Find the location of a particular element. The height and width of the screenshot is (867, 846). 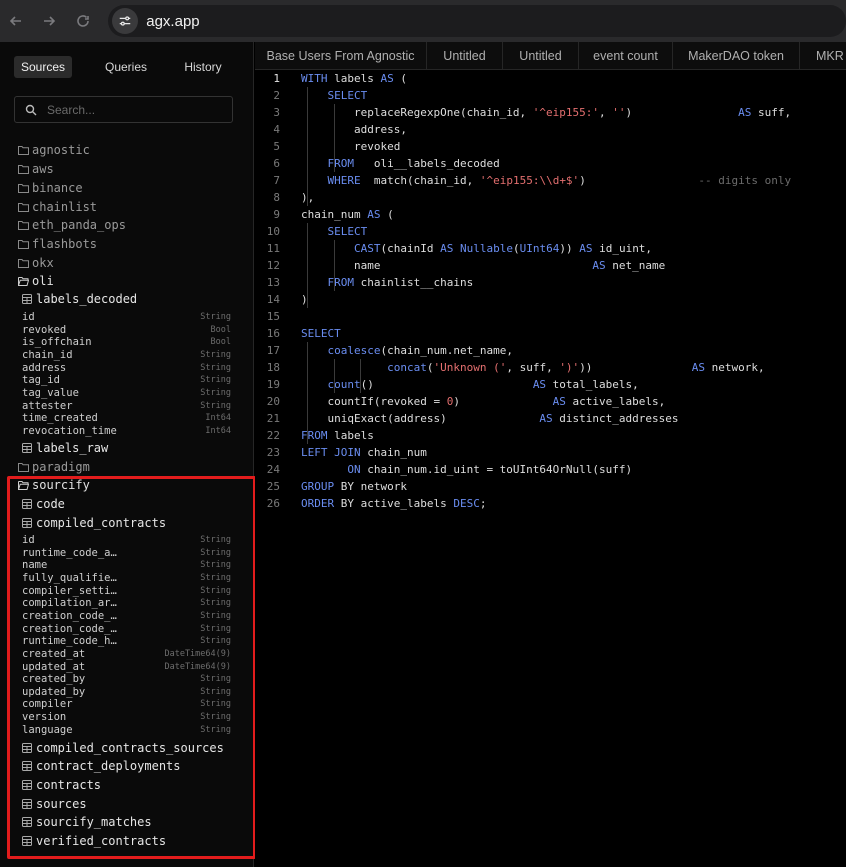

code-line: 16 SELECT is located at coordinates (550, 333).